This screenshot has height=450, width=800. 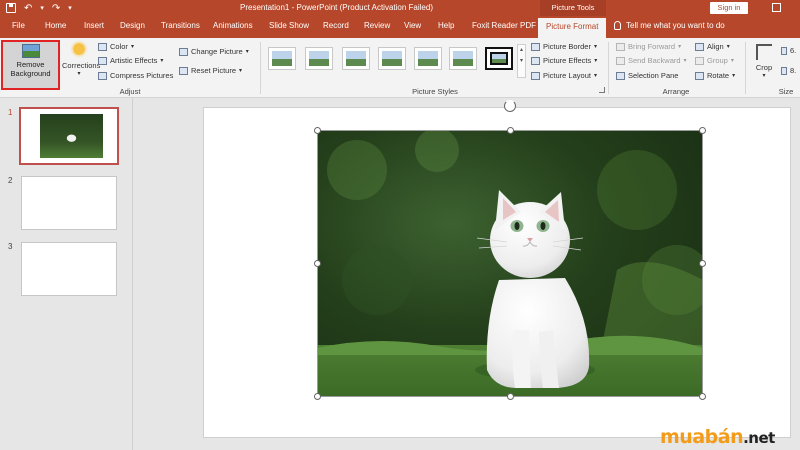 What do you see at coordinates (233, 25) in the screenshot?
I see `tab-animations: Animations` at bounding box center [233, 25].